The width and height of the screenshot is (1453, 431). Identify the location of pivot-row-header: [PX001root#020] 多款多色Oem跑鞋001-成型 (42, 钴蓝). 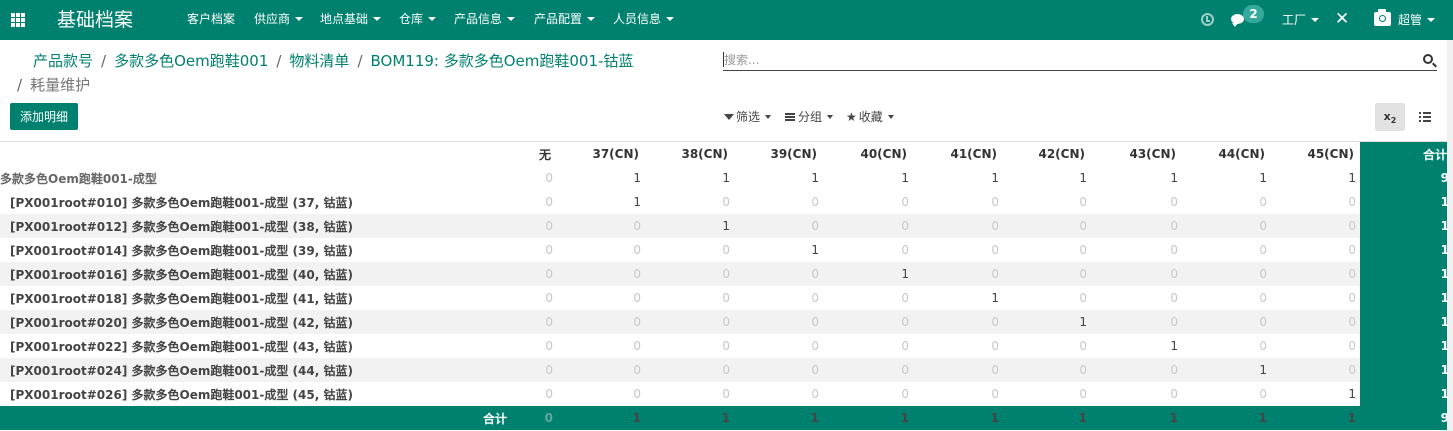
(260, 322).